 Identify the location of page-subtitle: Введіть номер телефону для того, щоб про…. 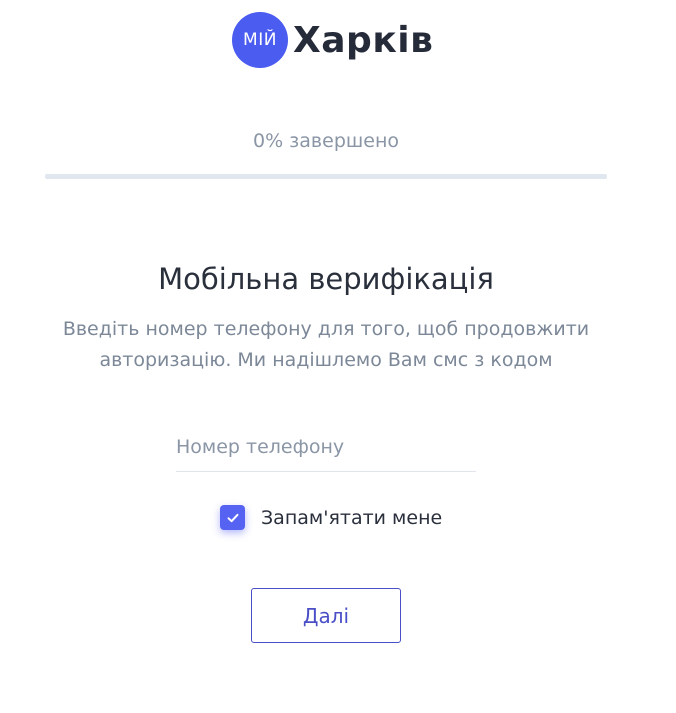
(326, 345).